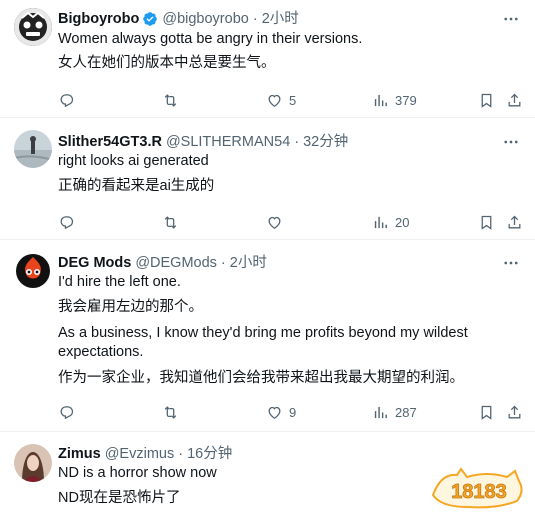 This screenshot has height=517, width=535. What do you see at coordinates (402, 222) in the screenshot?
I see `views-count: 20` at bounding box center [402, 222].